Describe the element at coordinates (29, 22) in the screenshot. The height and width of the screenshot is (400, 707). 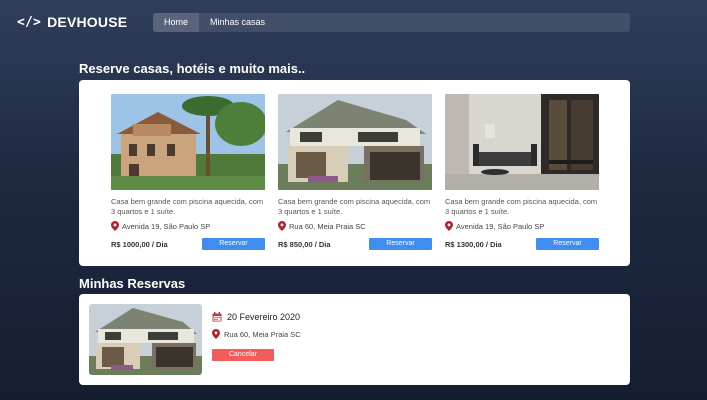
I see `code-icon: </>` at that location.